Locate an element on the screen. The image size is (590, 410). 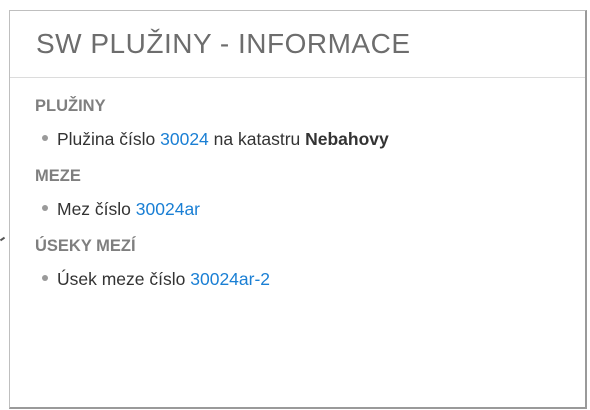
item-middle: na katastru is located at coordinates (257, 139).